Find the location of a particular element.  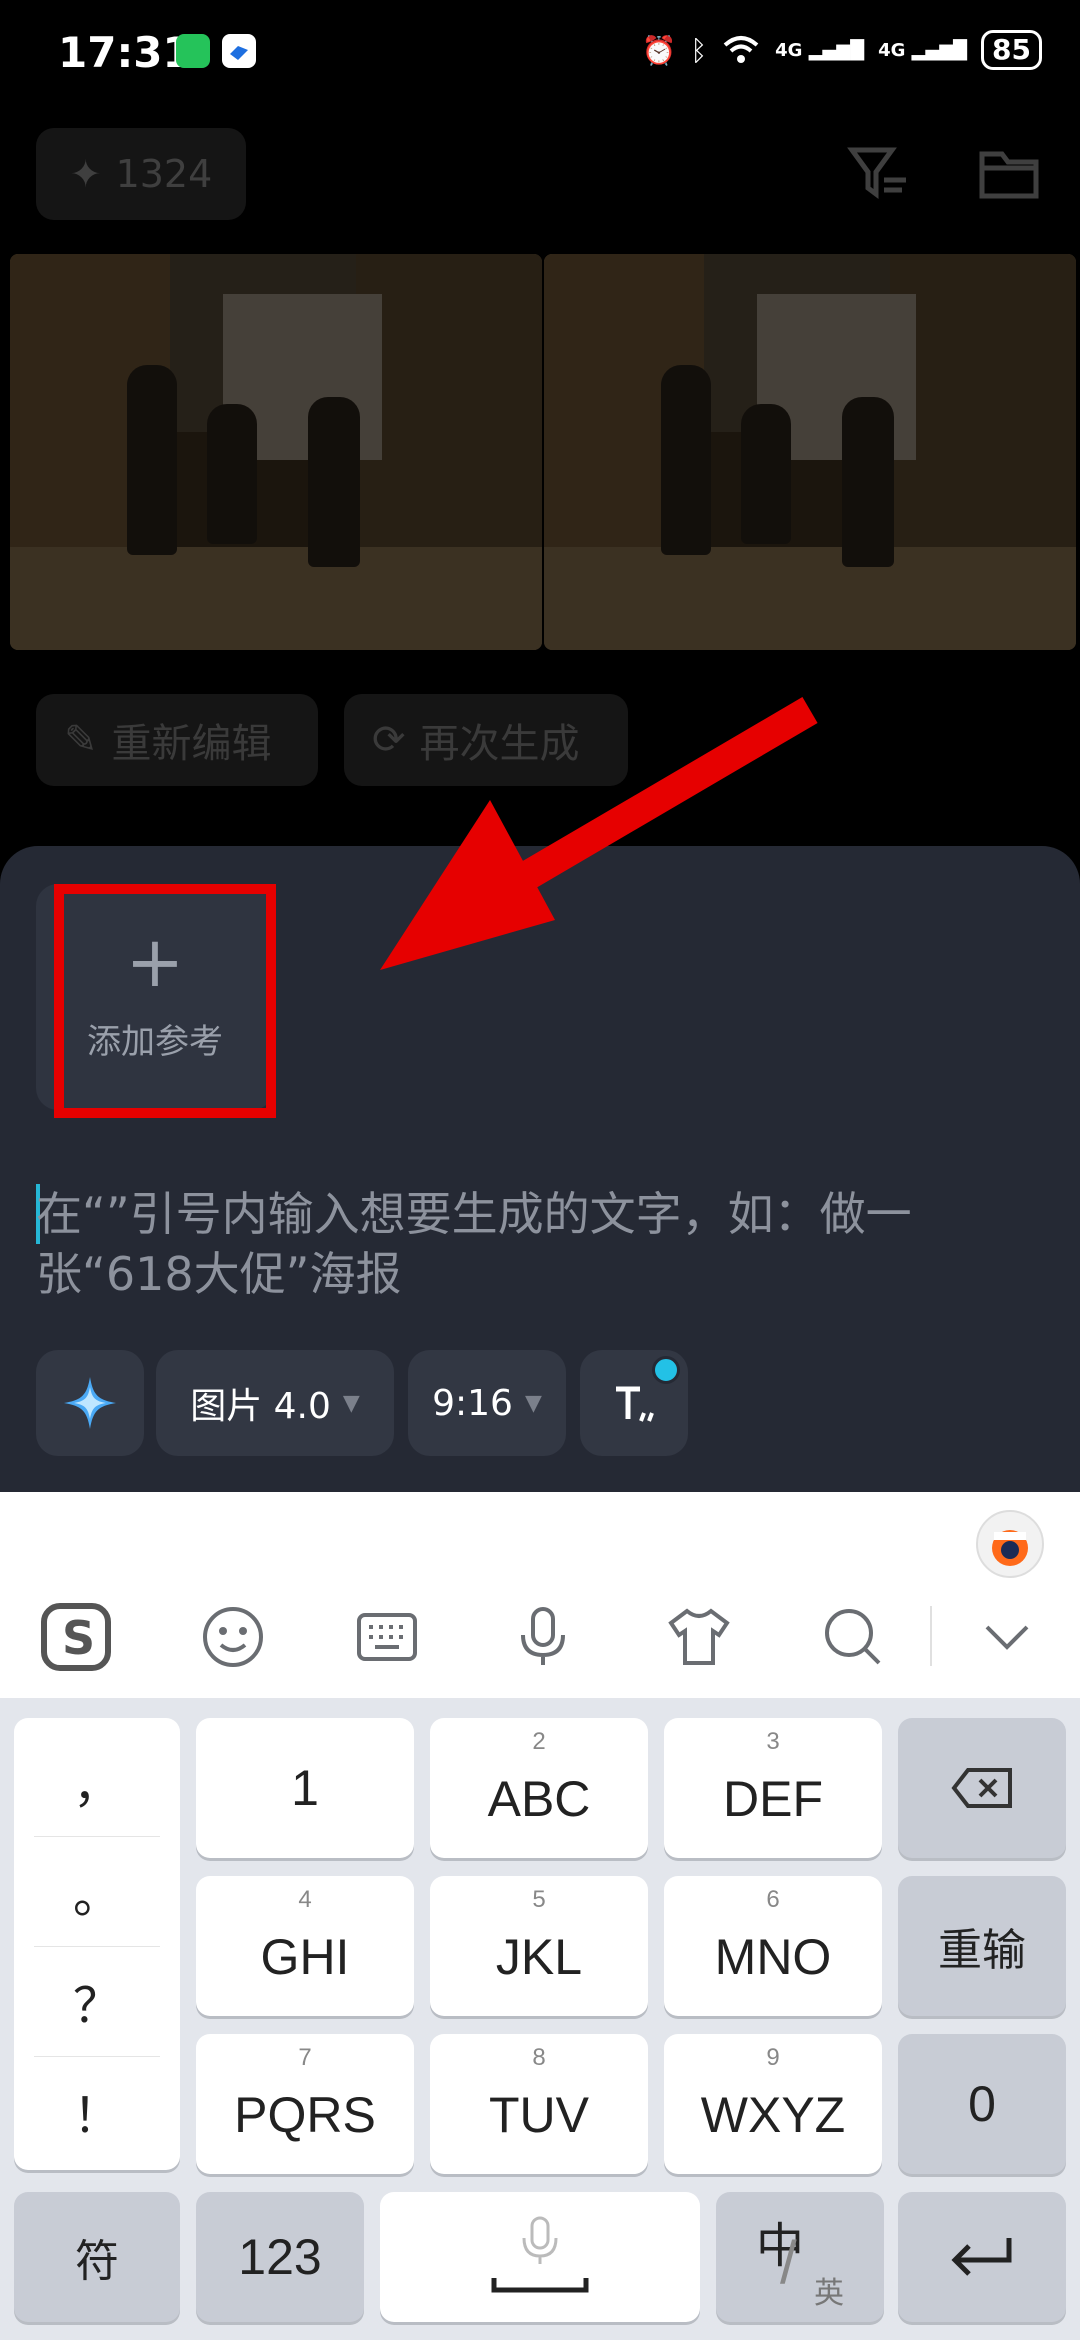

space-mic-icon is located at coordinates (540, 2254).